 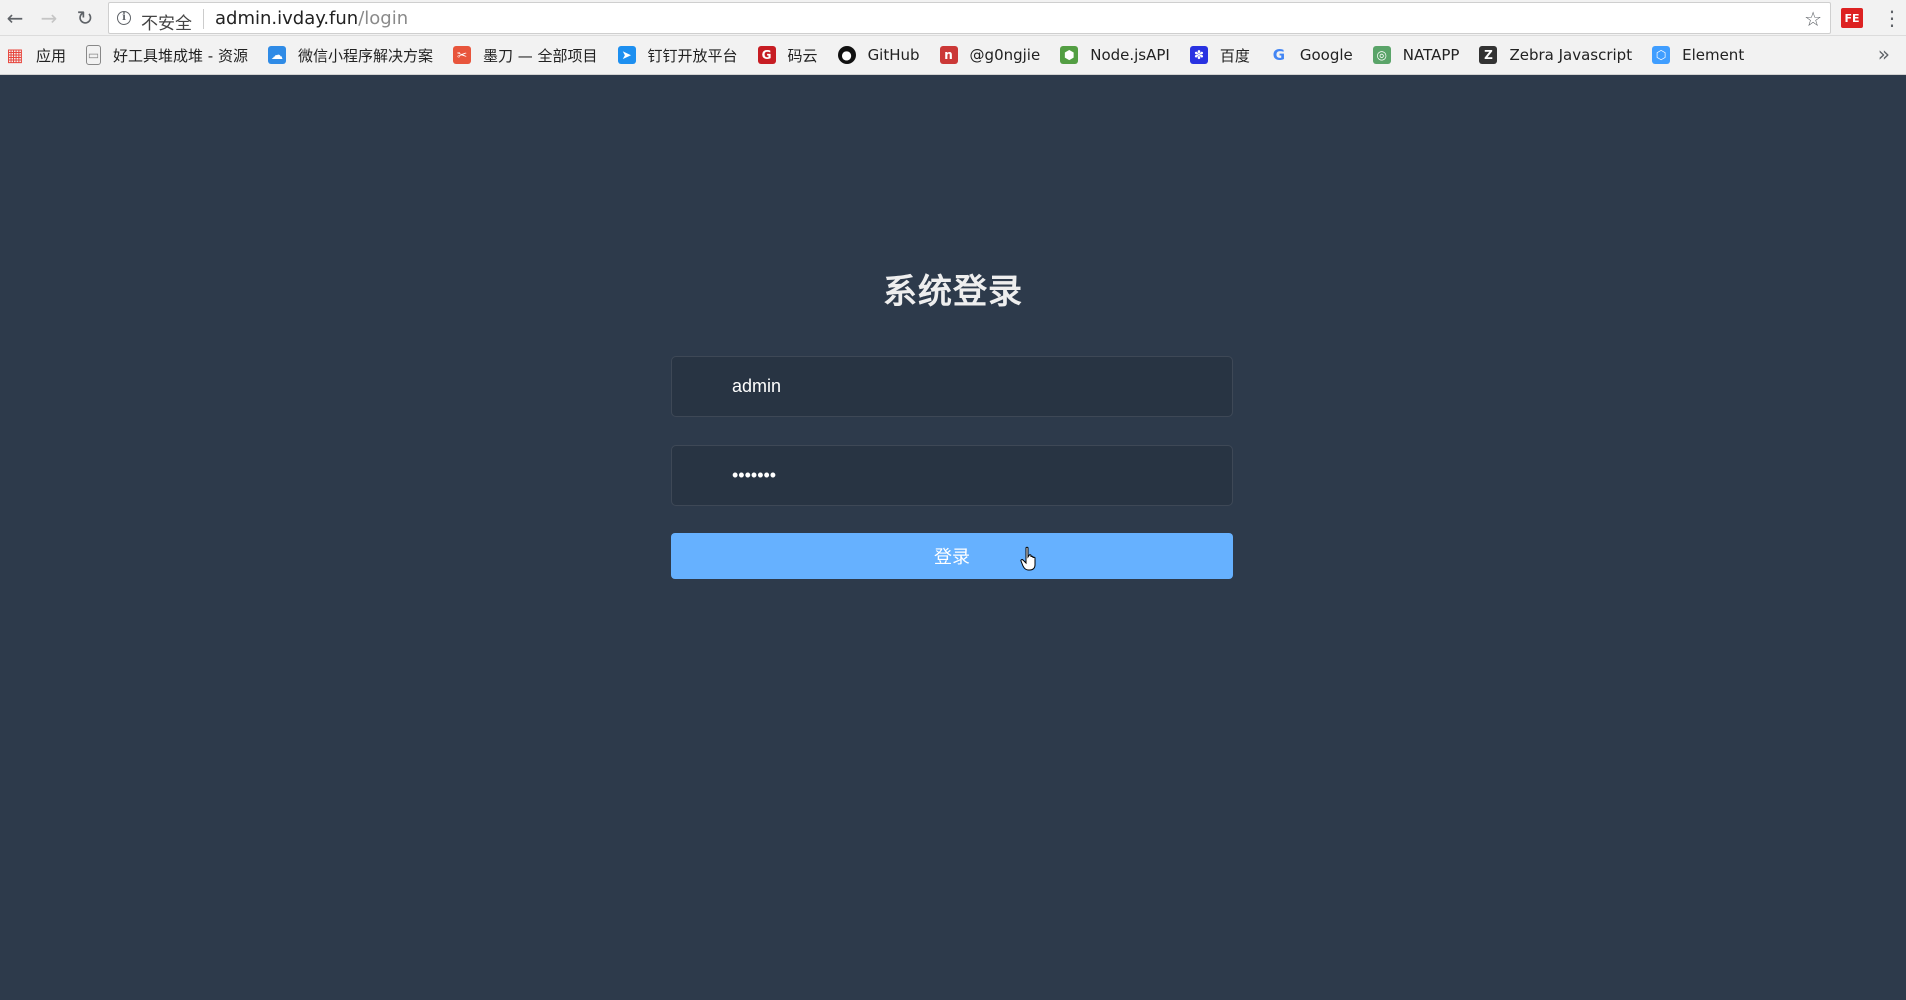 I want to click on bookmark-item: G 码云, so click(x=787, y=55).